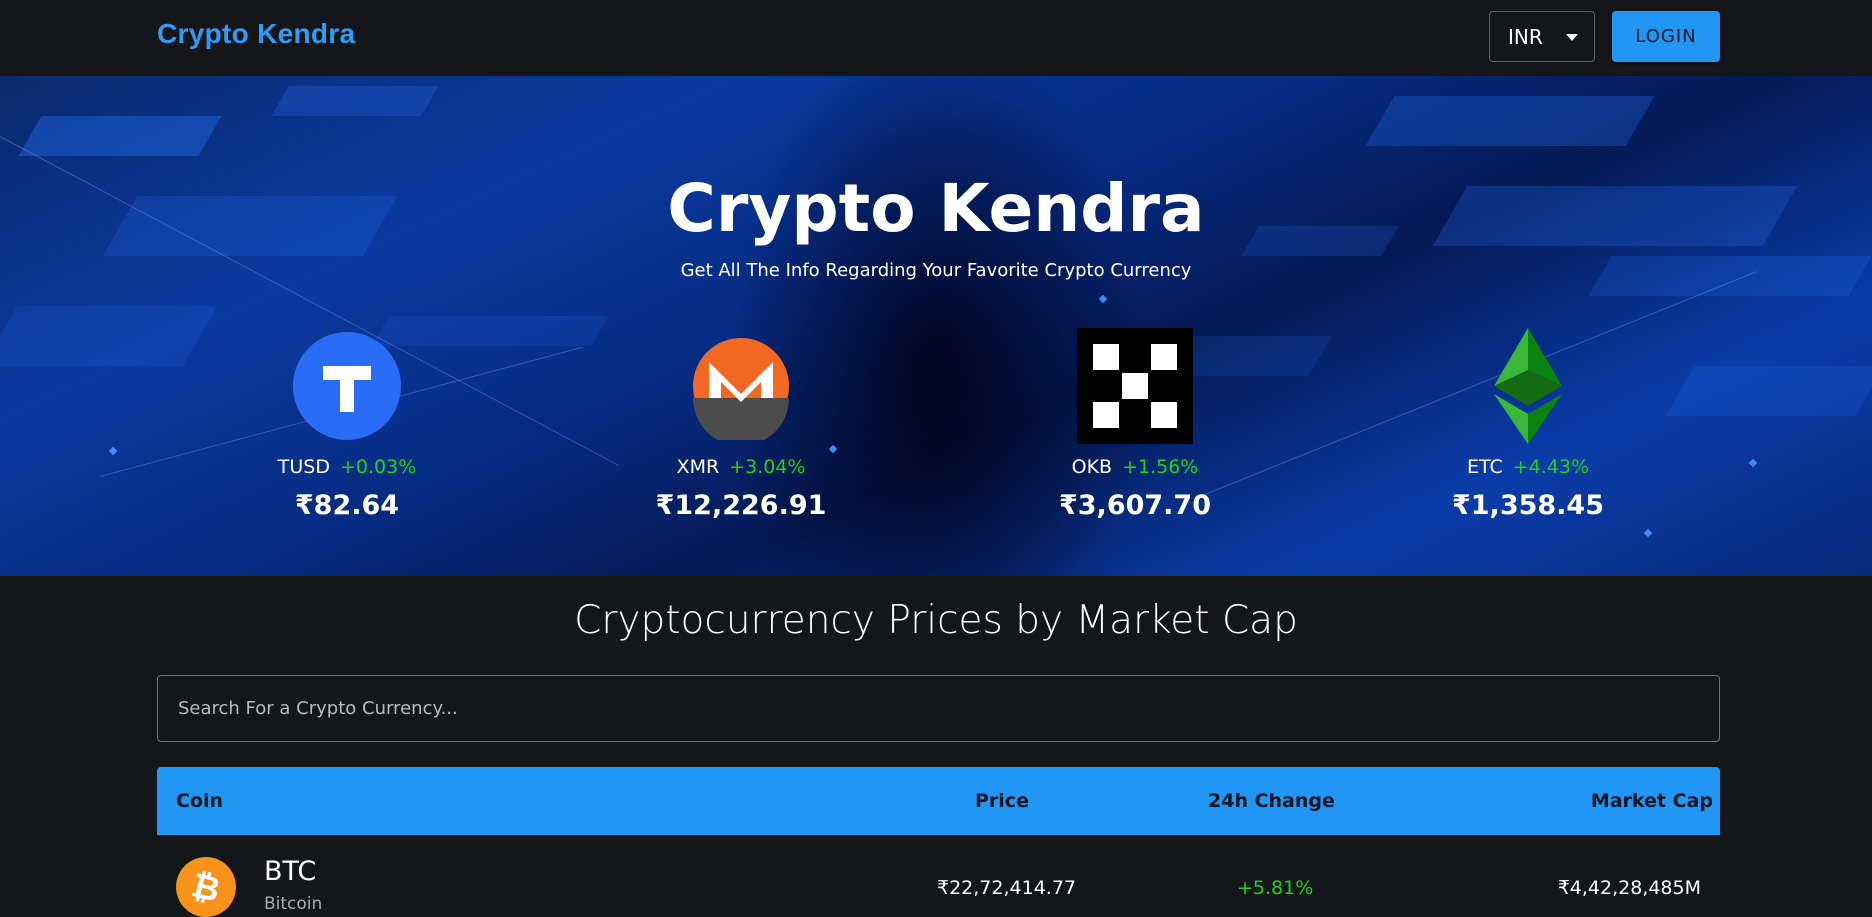 This screenshot has width=1872, height=917. What do you see at coordinates (1525, 36) in the screenshot?
I see `currency-value: INR` at bounding box center [1525, 36].